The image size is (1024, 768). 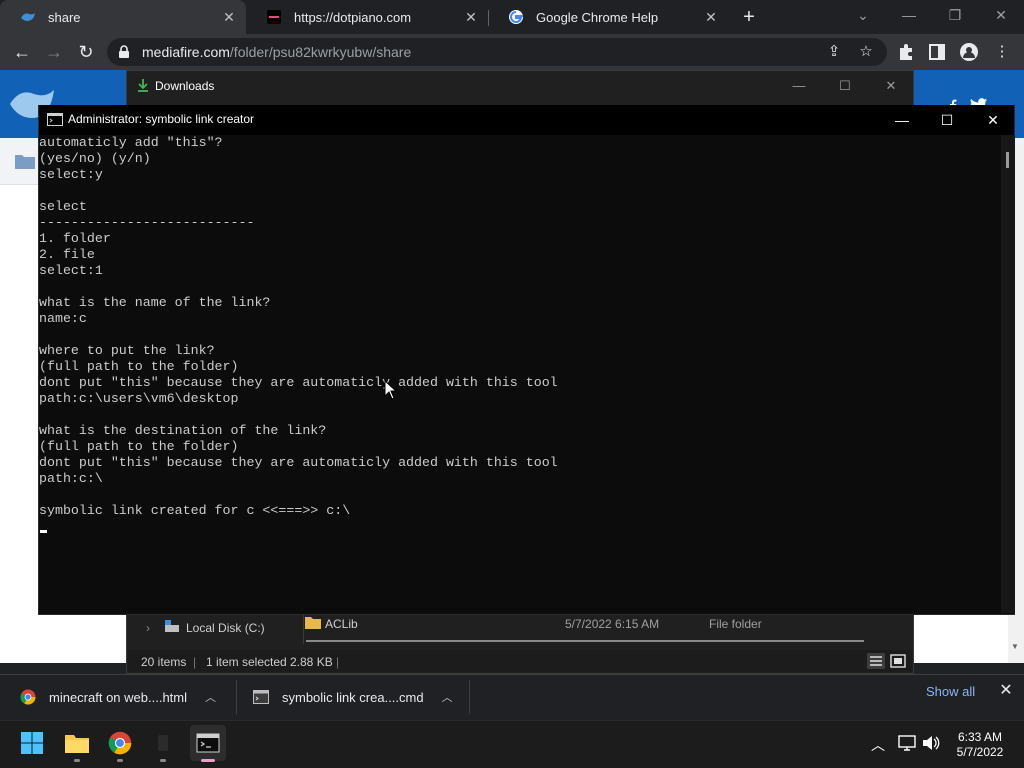 I want to click on status-selected: 1 item selected, so click(x=246, y=662).